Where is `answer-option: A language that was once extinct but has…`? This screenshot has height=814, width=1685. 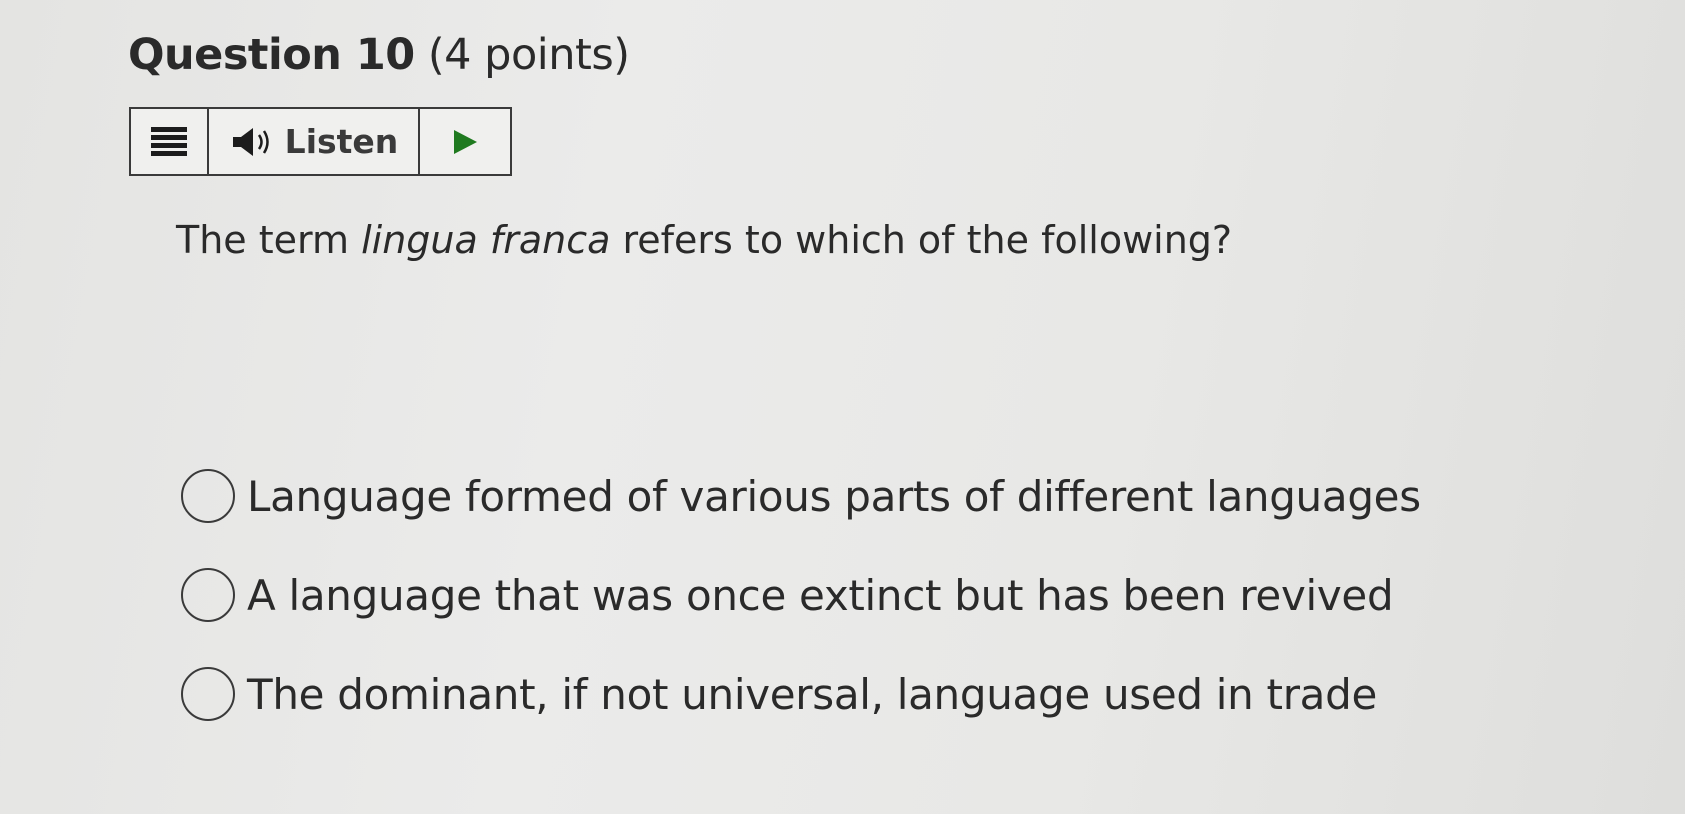
answer-option: A language that was once extinct but has… is located at coordinates (801, 595).